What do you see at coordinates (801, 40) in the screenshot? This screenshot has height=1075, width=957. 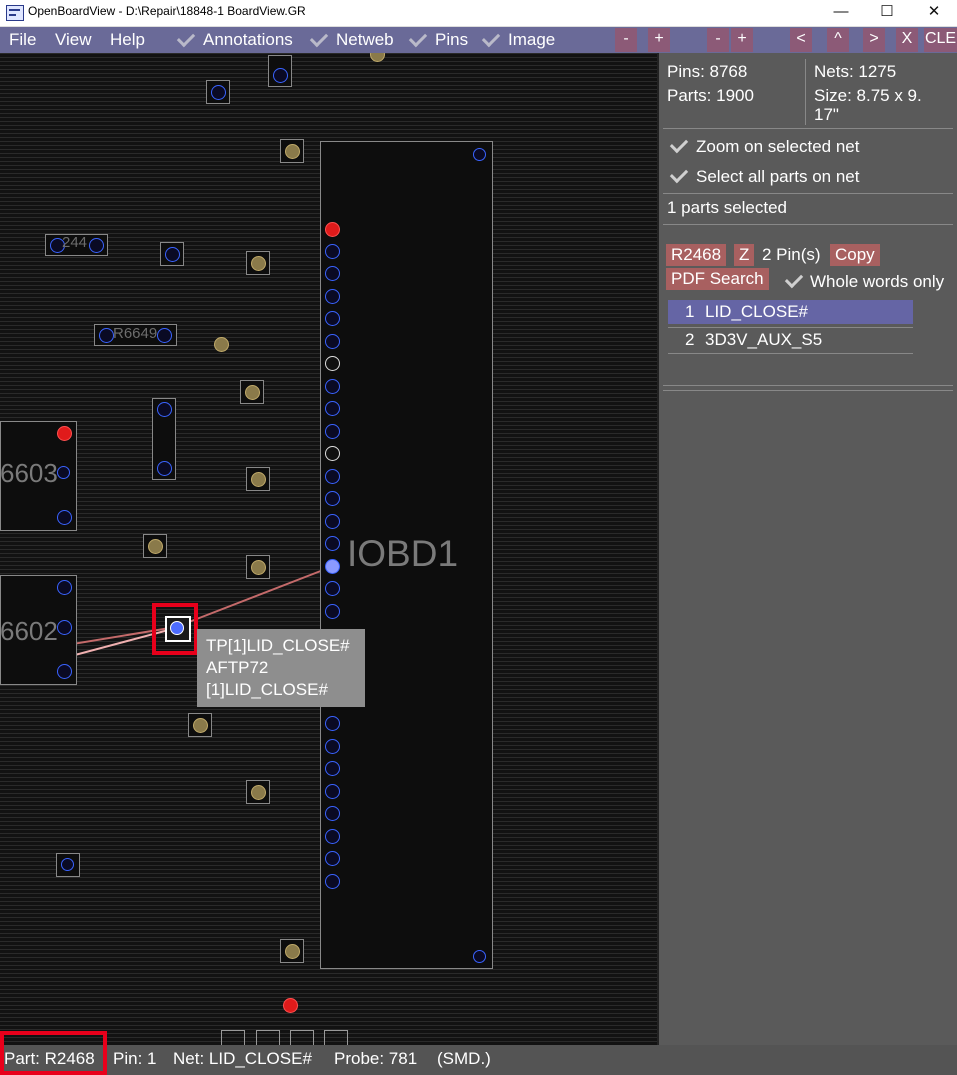 I see `previous-button: <` at bounding box center [801, 40].